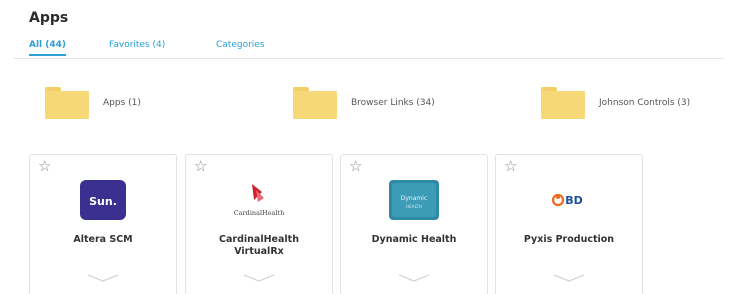  I want to click on folder-label: Johnson Controls (3), so click(645, 103).